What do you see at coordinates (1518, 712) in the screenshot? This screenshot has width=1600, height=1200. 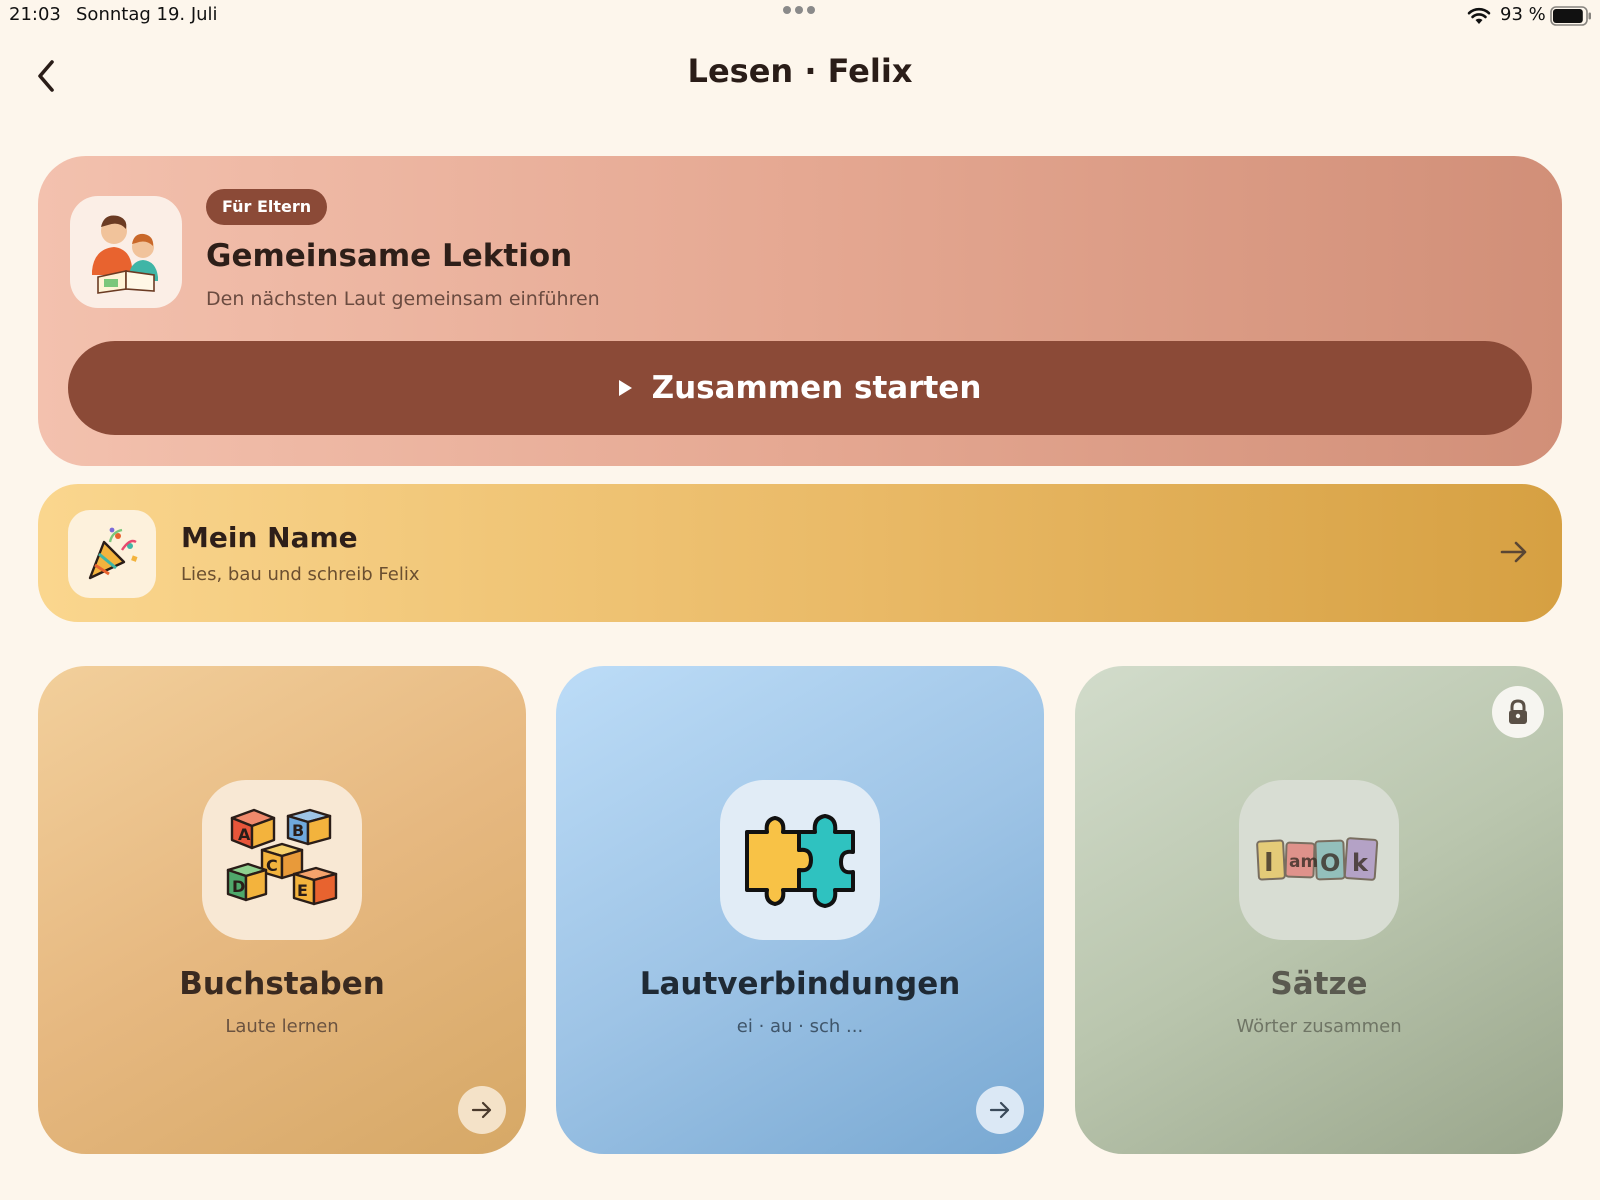 I see `lock-icon` at bounding box center [1518, 712].